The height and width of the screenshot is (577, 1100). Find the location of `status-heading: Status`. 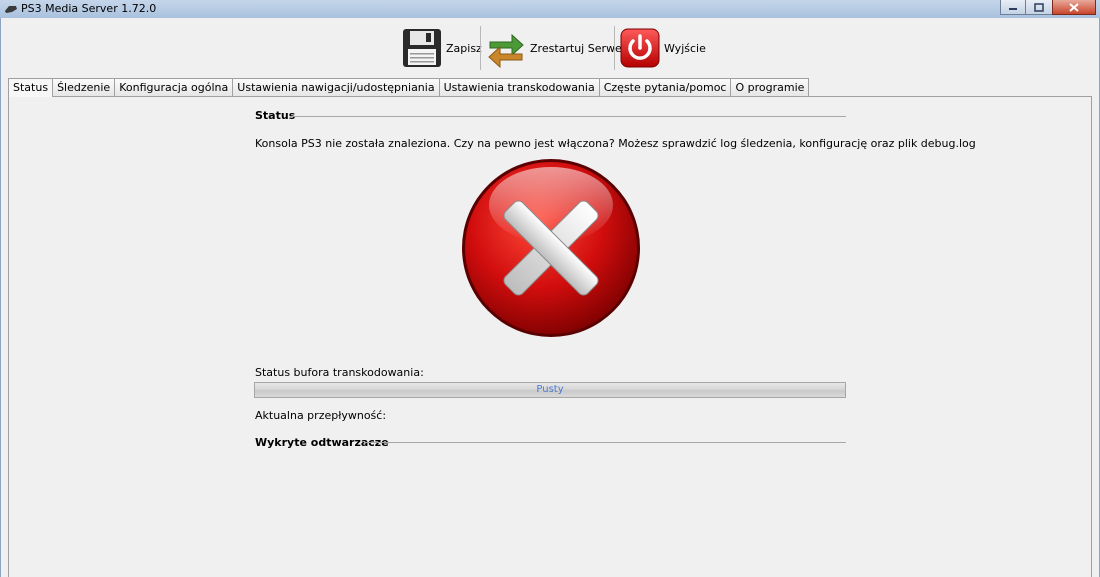

status-heading: Status is located at coordinates (275, 115).